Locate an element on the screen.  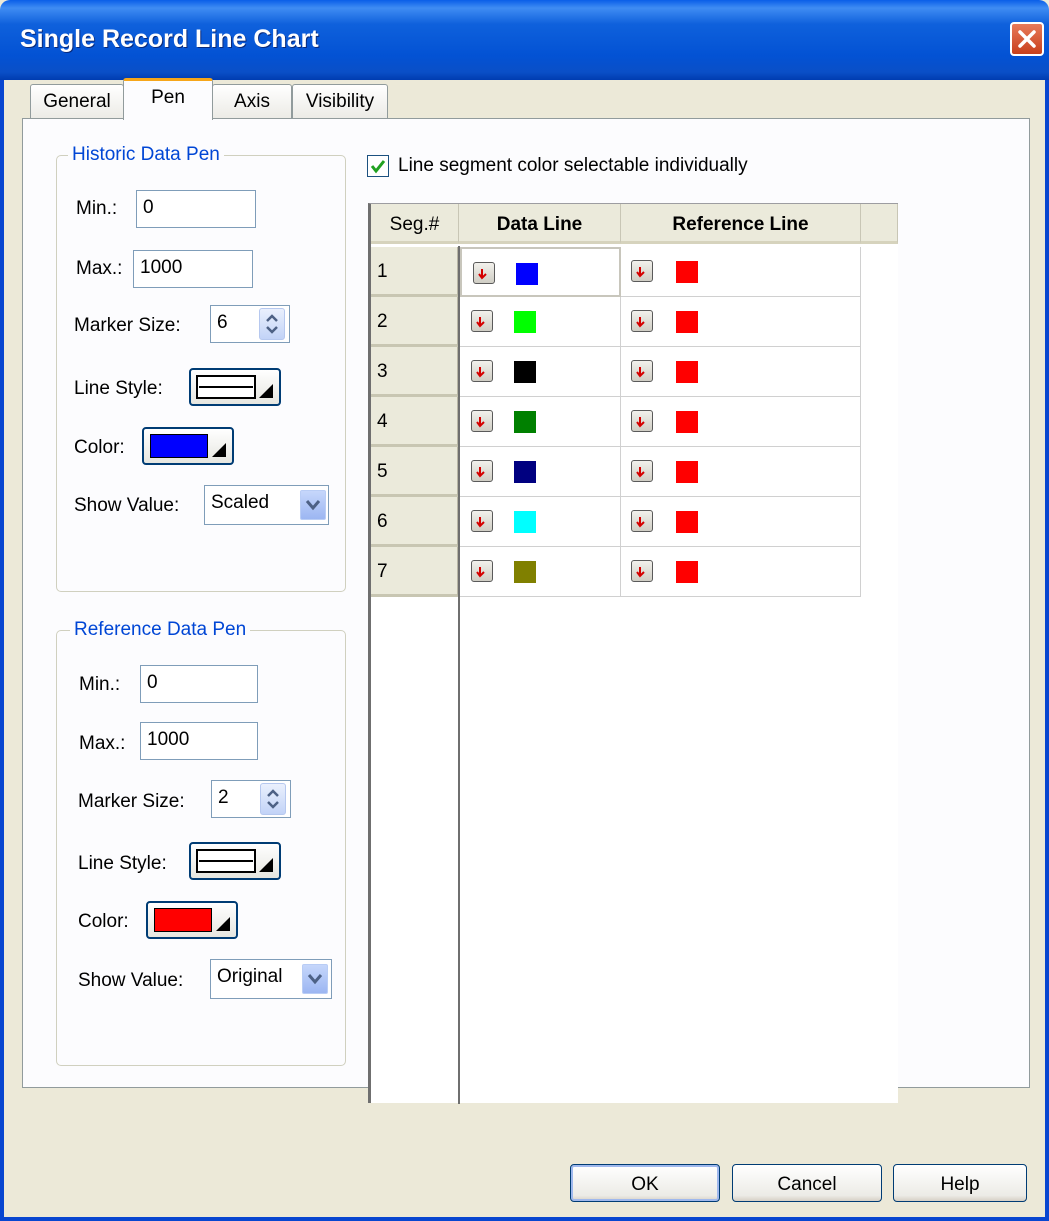
reference-color-button is located at coordinates (192, 920).